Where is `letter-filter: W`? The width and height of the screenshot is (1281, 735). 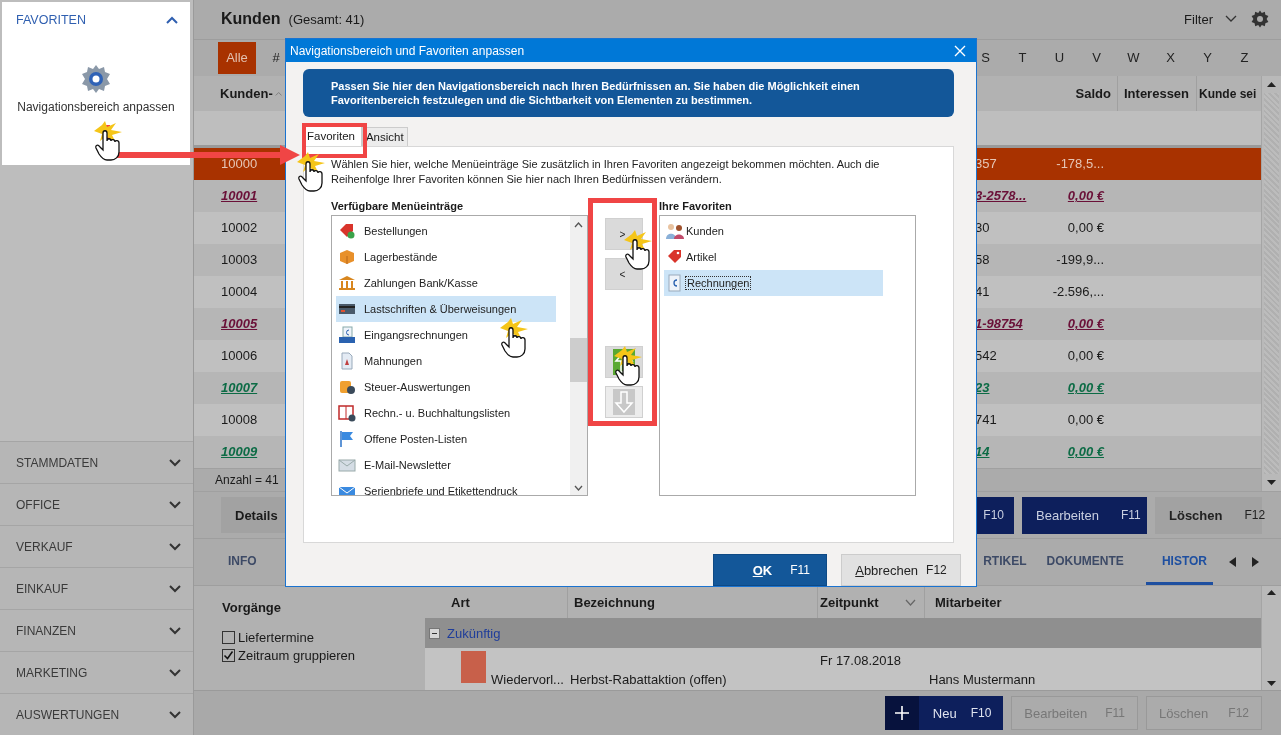
letter-filter: W is located at coordinates (1133, 57).